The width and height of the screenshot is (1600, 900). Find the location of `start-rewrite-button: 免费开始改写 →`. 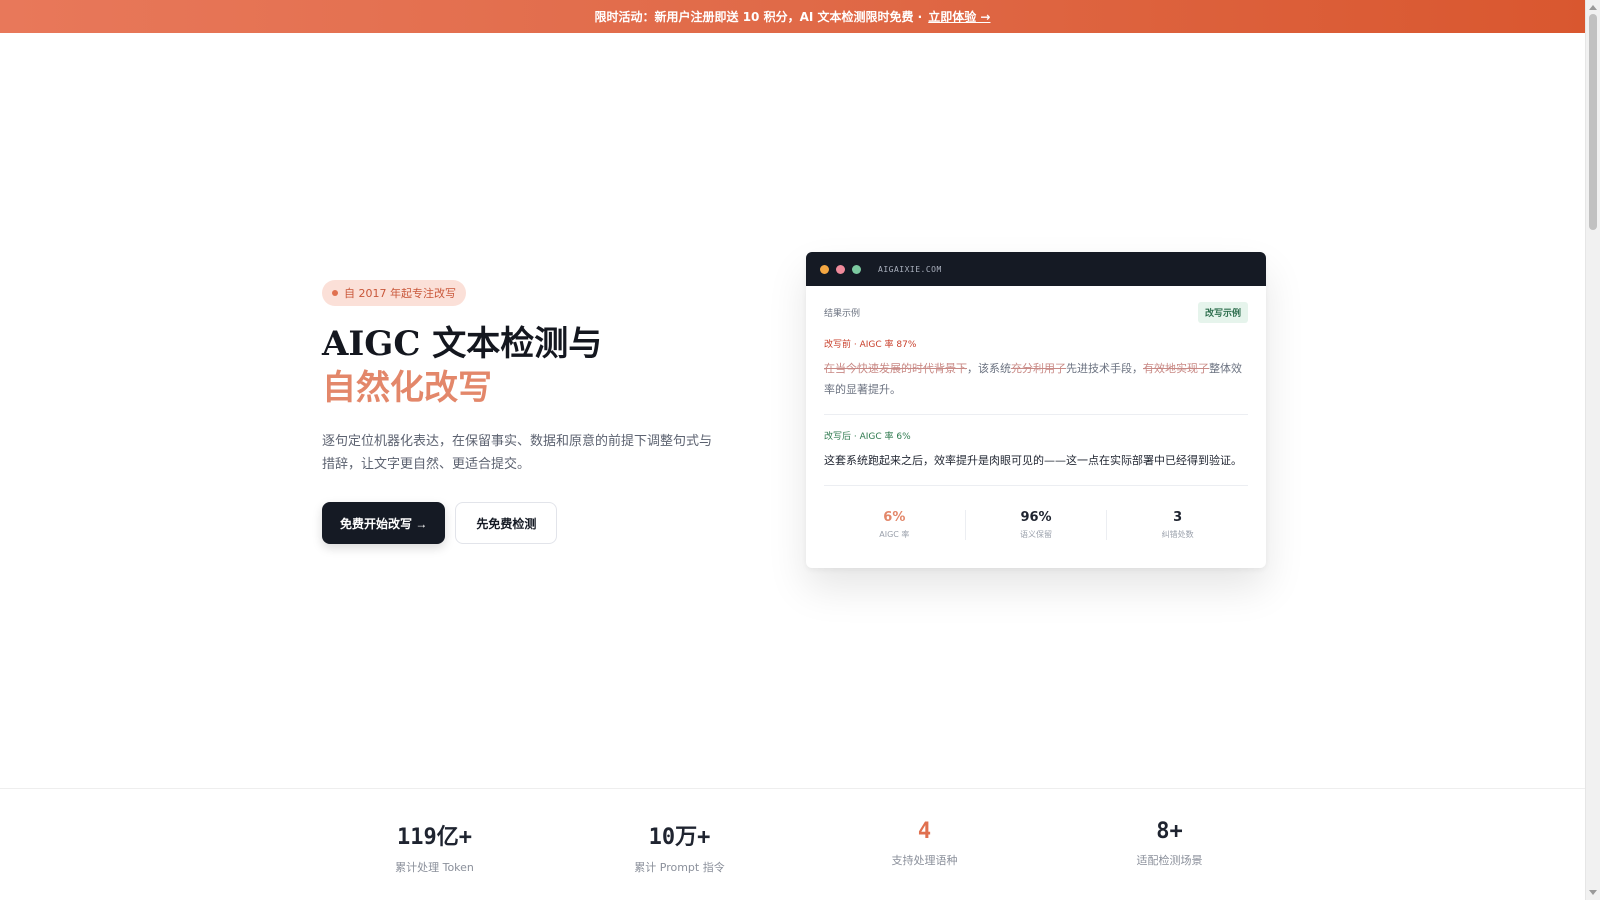

start-rewrite-button: 免费开始改写 → is located at coordinates (384, 523).